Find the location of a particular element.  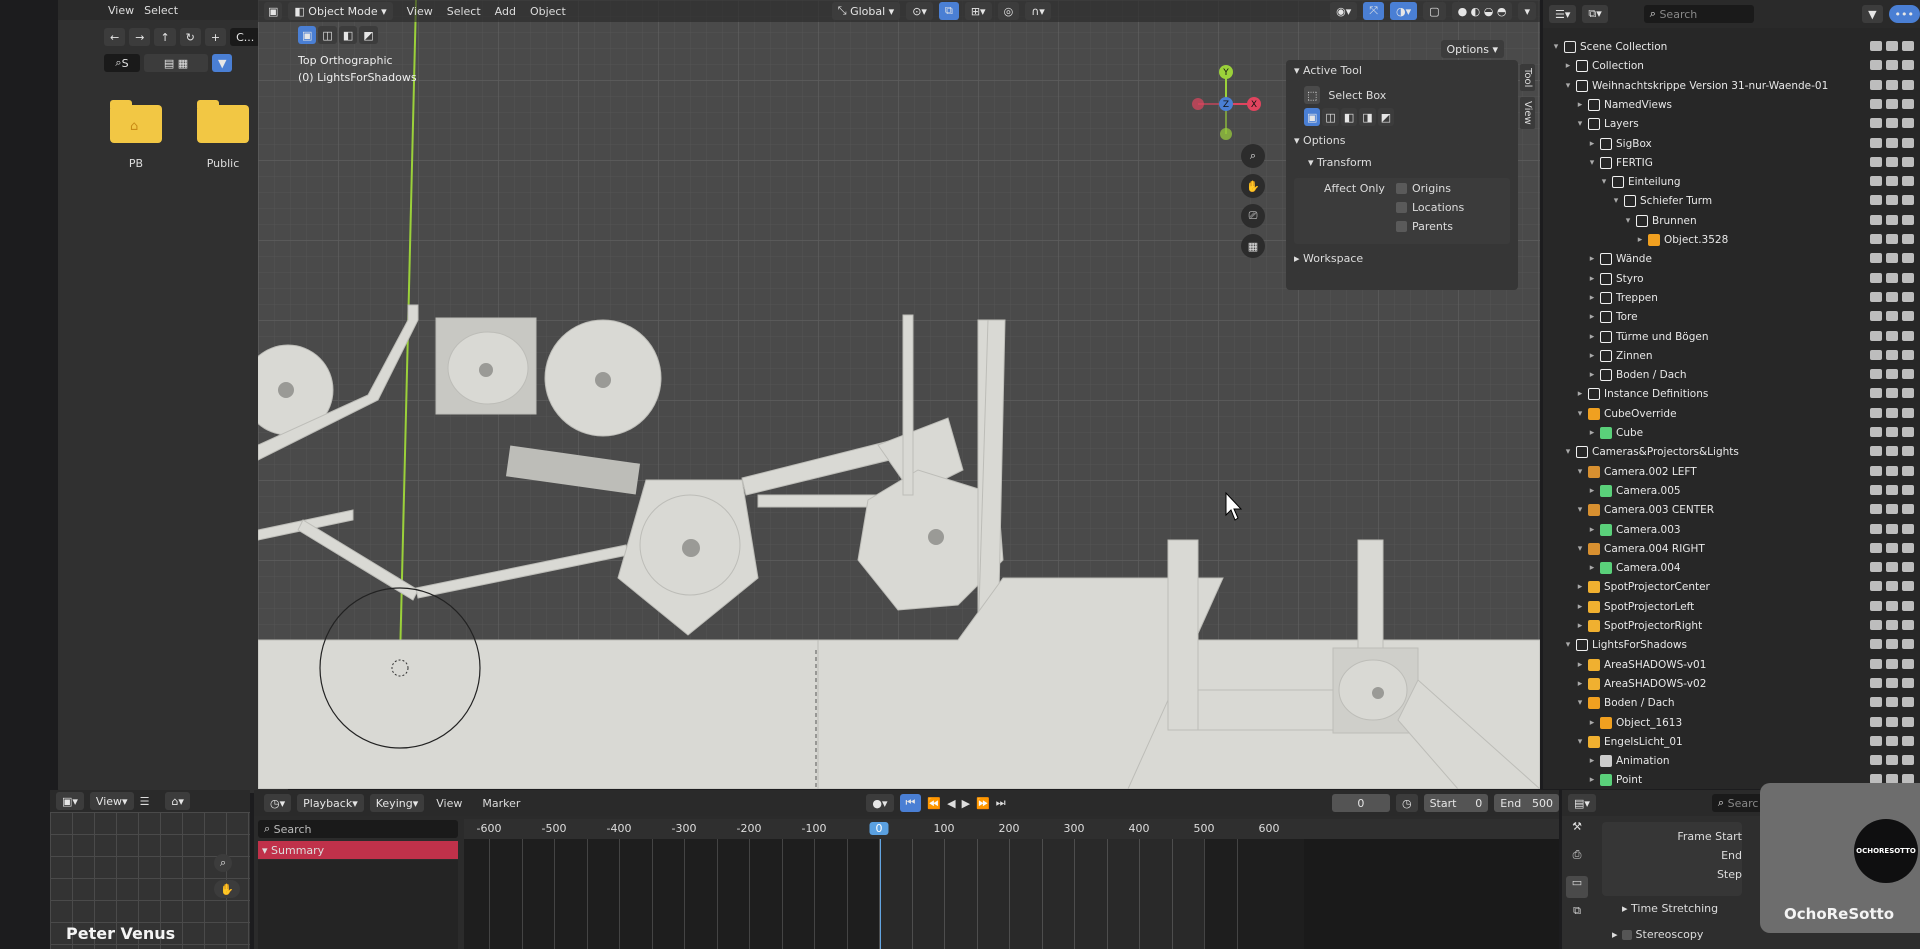

dopesheet-area is located at coordinates (884, 894).